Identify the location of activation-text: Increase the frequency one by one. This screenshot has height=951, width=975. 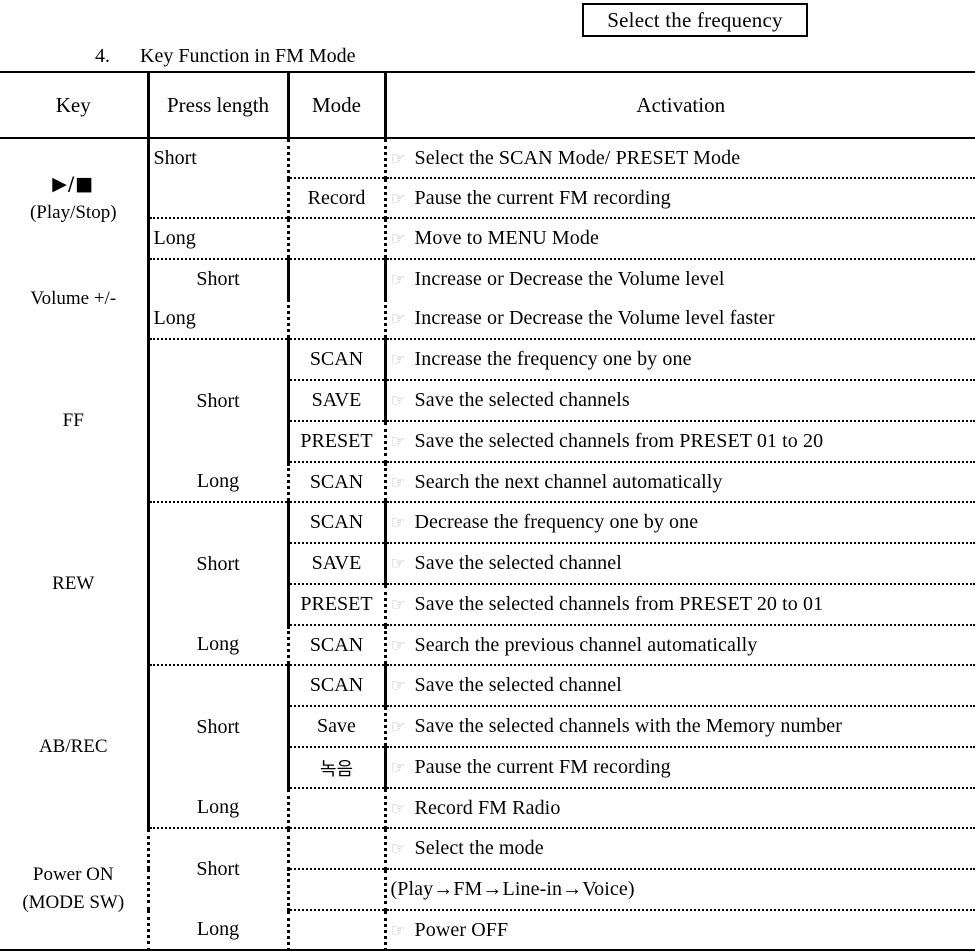
(553, 359).